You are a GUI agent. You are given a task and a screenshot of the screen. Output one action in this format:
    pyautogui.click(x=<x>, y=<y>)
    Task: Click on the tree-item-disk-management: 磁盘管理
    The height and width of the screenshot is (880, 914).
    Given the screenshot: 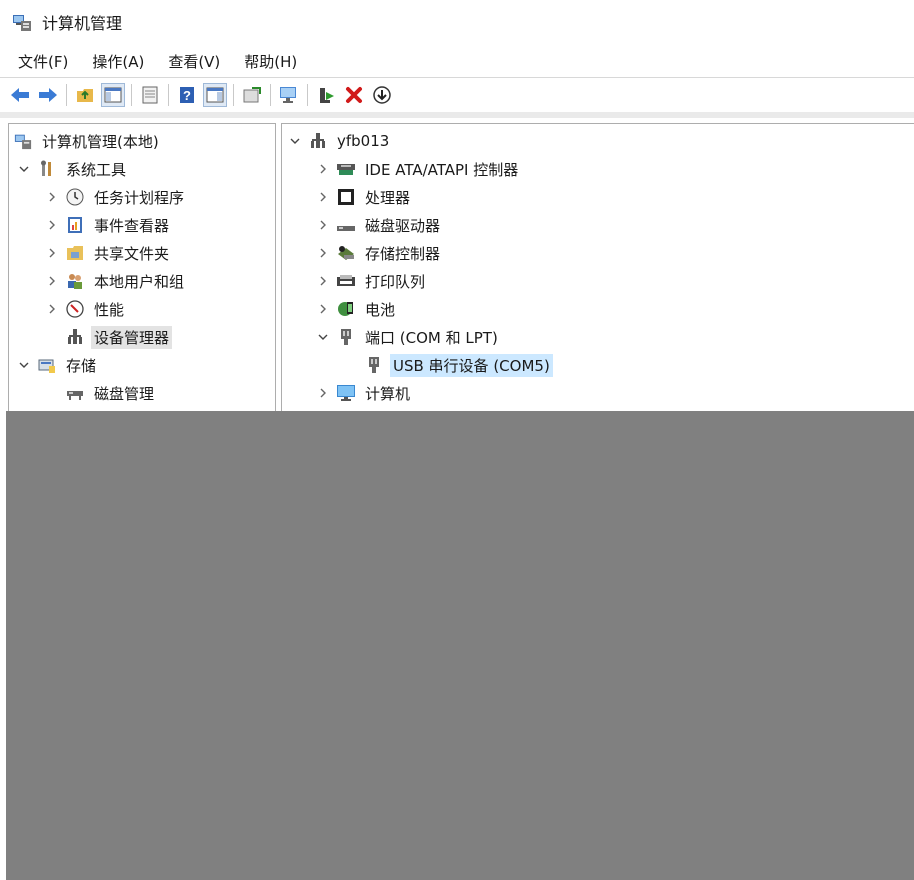 What is the action you would take?
    pyautogui.click(x=111, y=393)
    